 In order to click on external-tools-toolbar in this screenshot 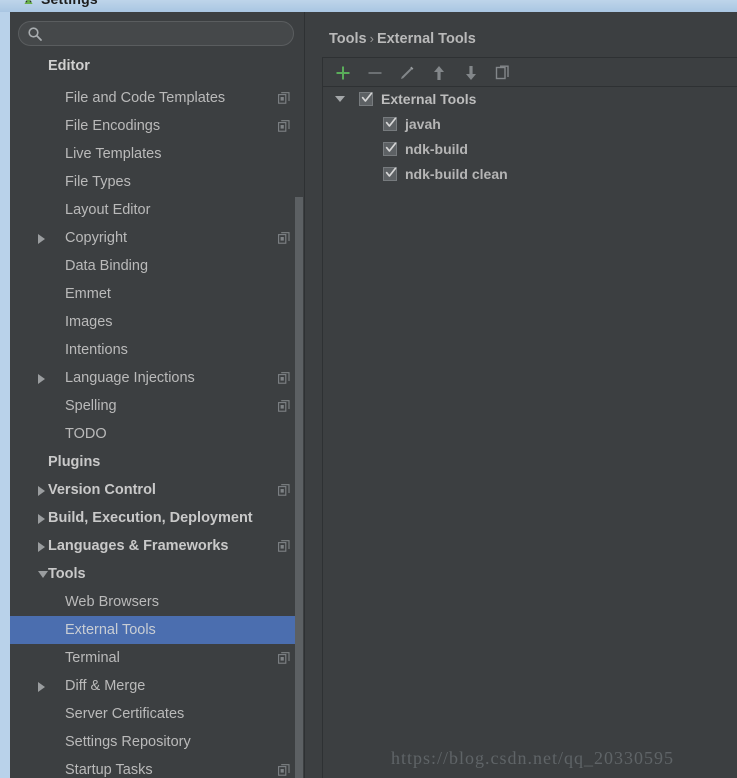, I will do `click(530, 72)`.